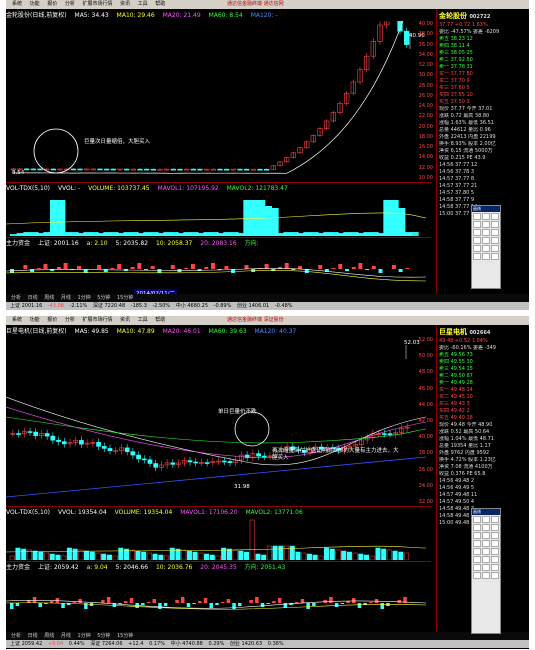 This screenshot has height=650, width=535. Describe the element at coordinates (457, 172) in the screenshot. I see `tick-row: 14:56 37.78 3` at that location.